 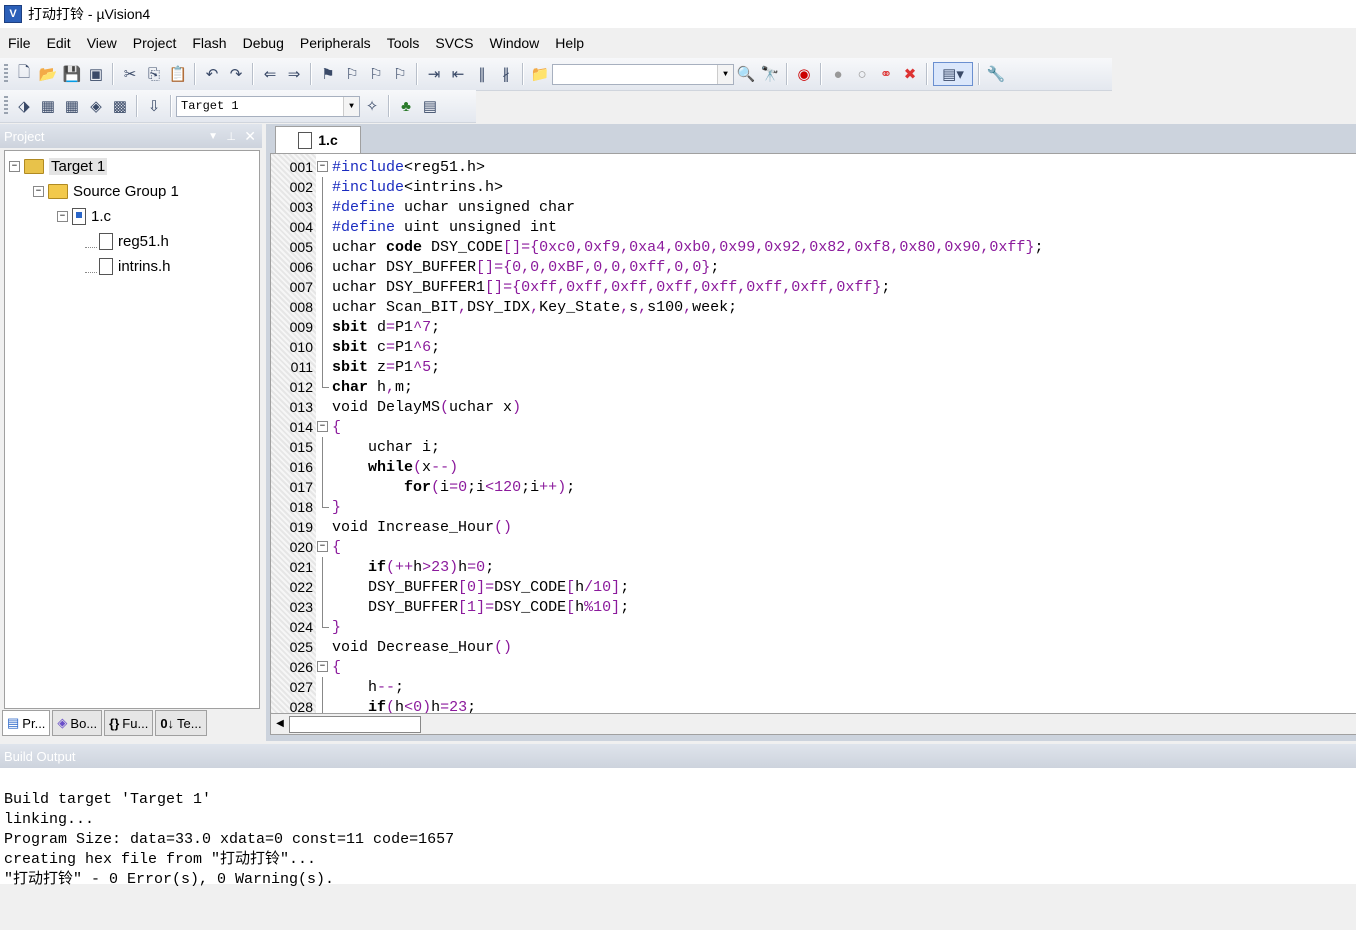 I want to click on code-line: 013 void DelayMS(uchar x), so click(x=396, y=407).